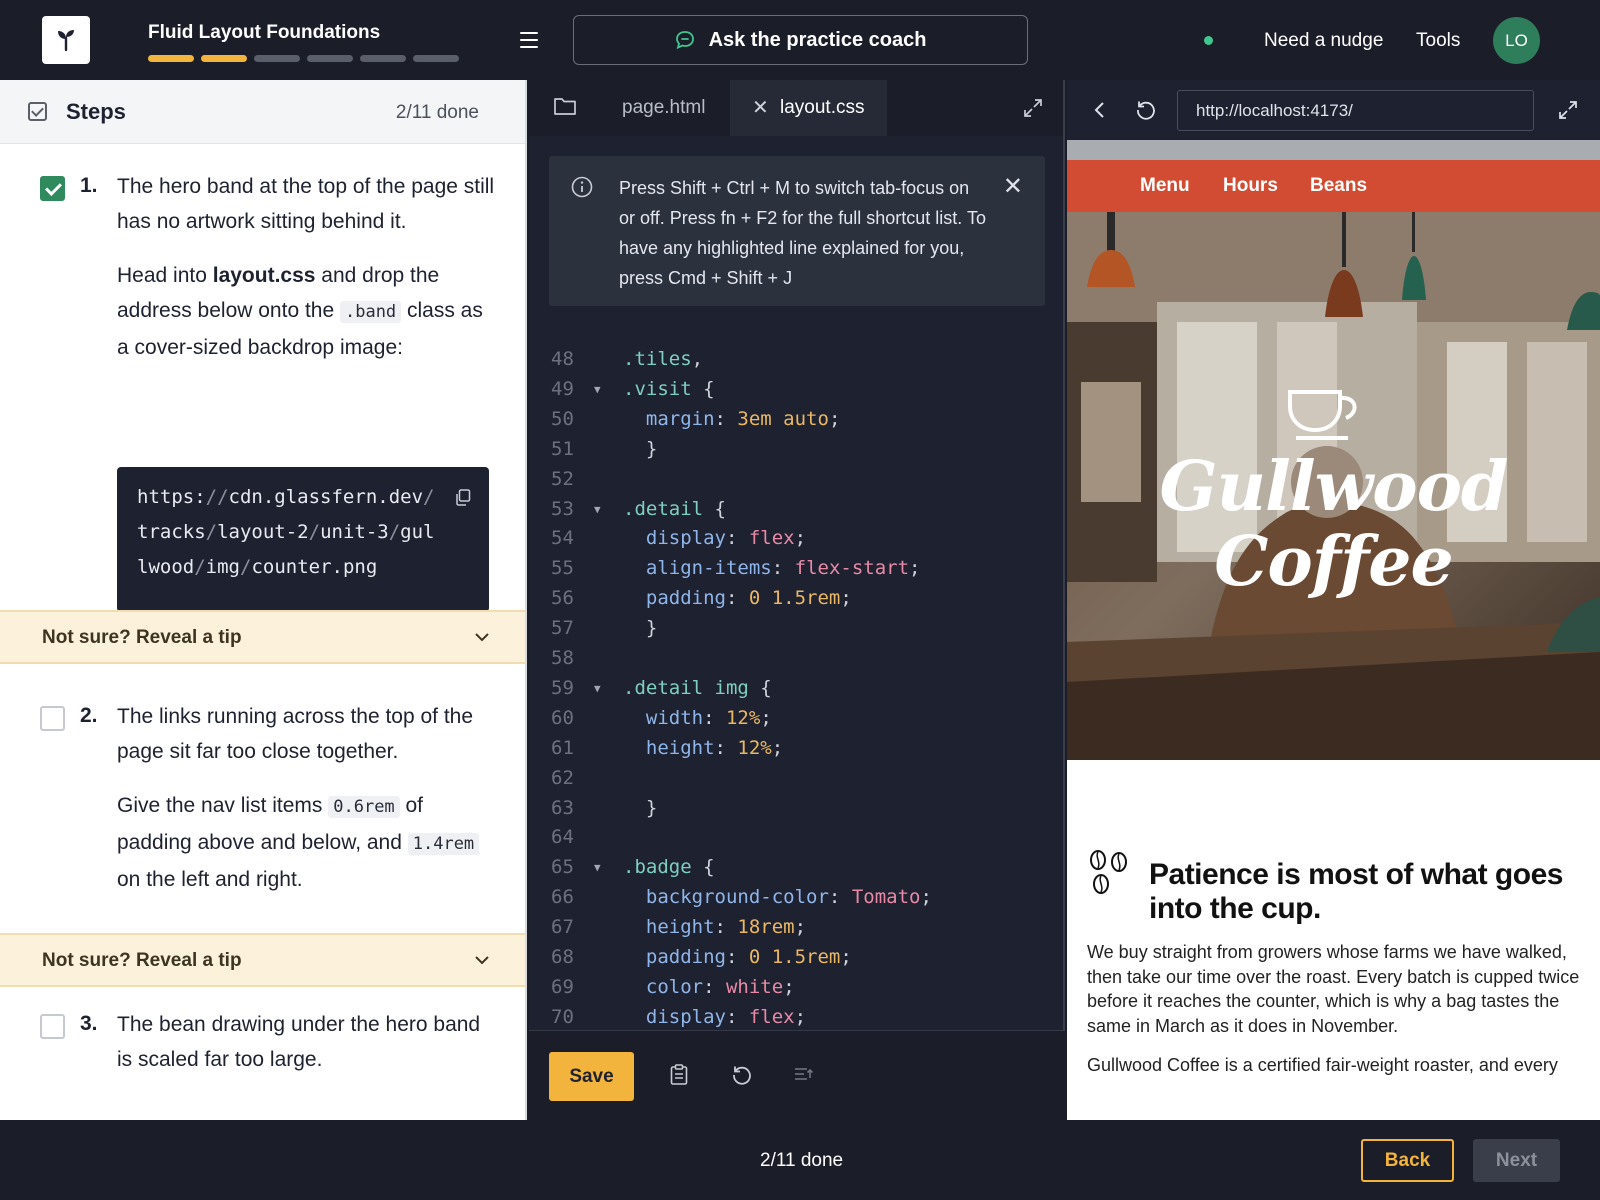  I want to click on line-number: 49, so click(562, 388).